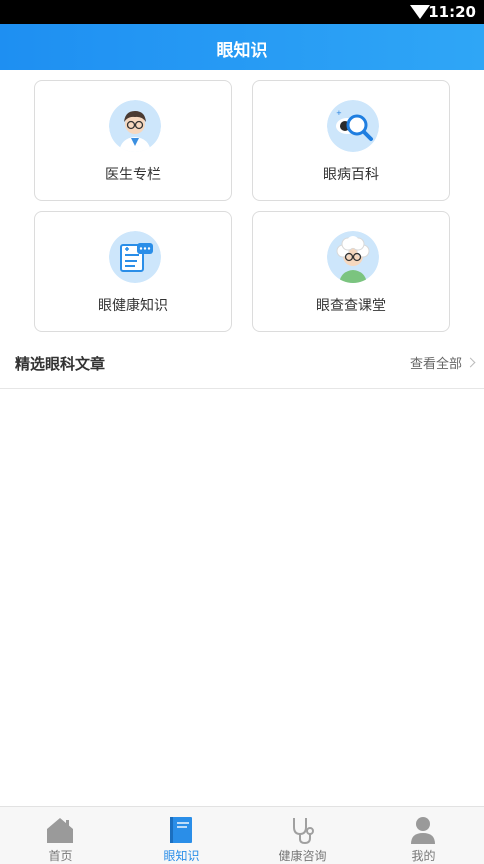 The image size is (484, 864). Describe the element at coordinates (353, 126) in the screenshot. I see `eye-search-icon: +` at that location.